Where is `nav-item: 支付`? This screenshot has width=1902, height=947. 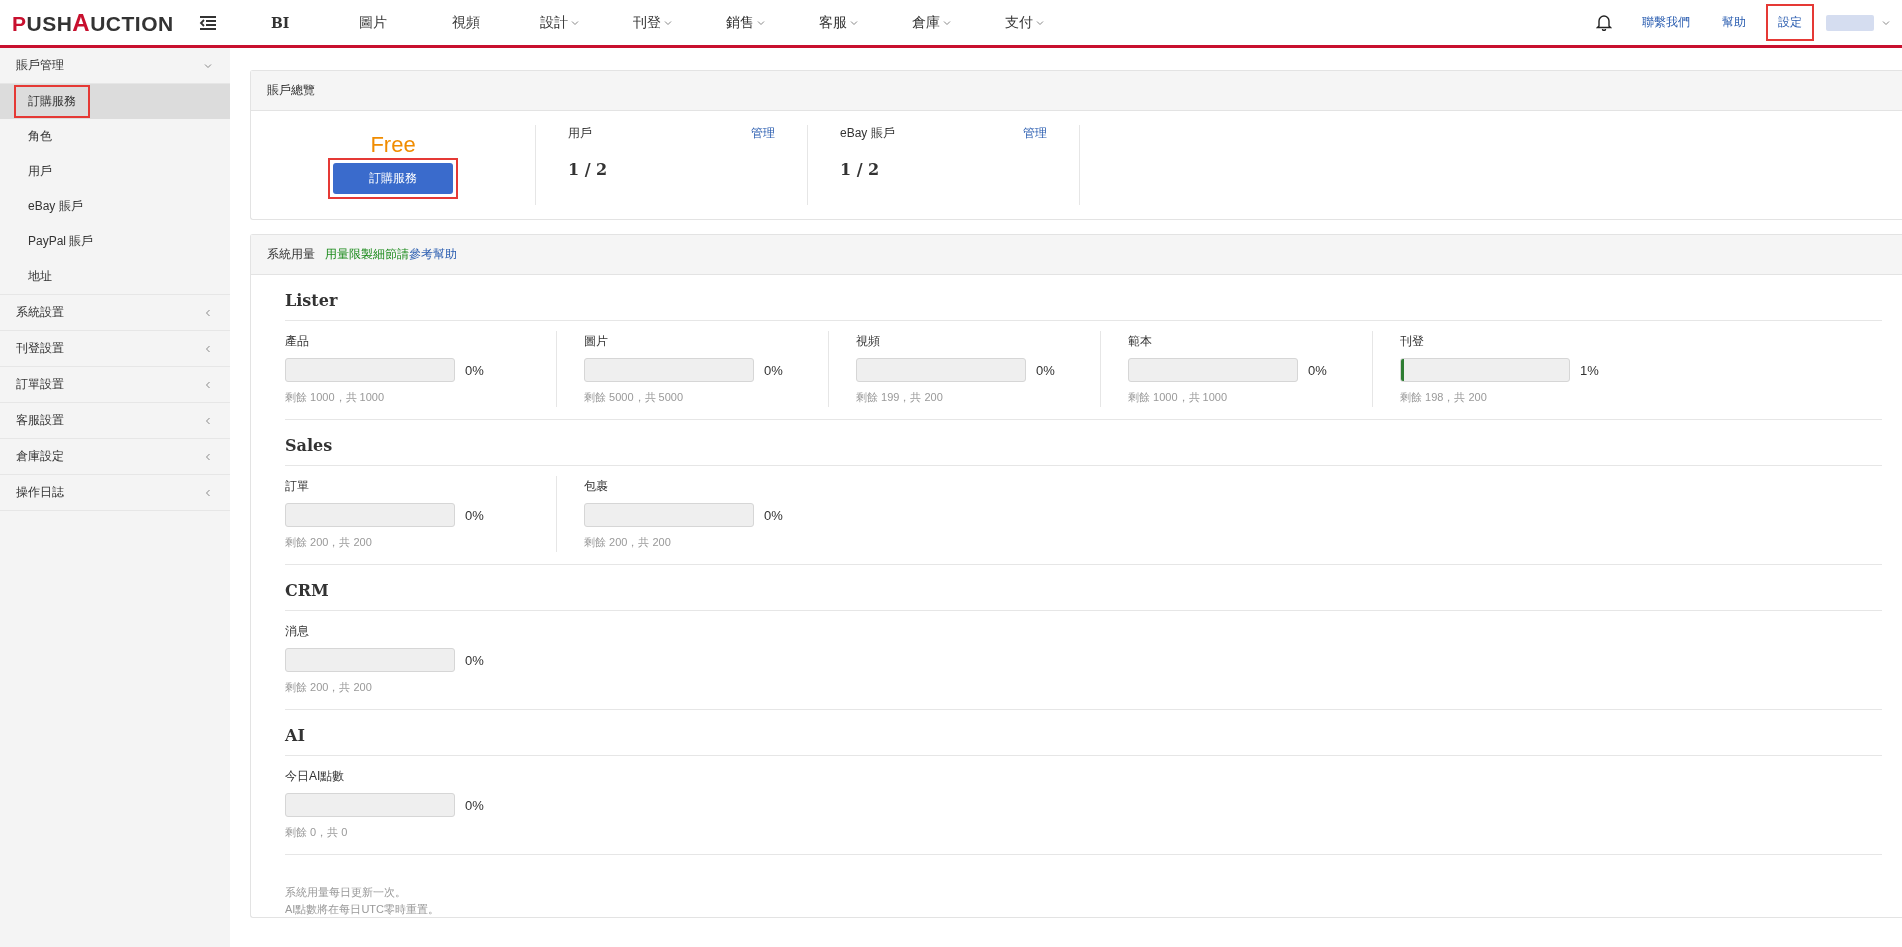 nav-item: 支付 is located at coordinates (1024, 22).